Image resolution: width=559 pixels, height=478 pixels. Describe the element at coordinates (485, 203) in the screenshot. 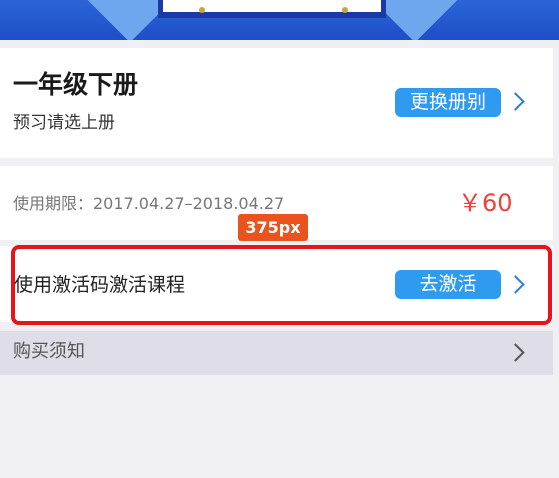

I see `price-value: ￥60` at that location.